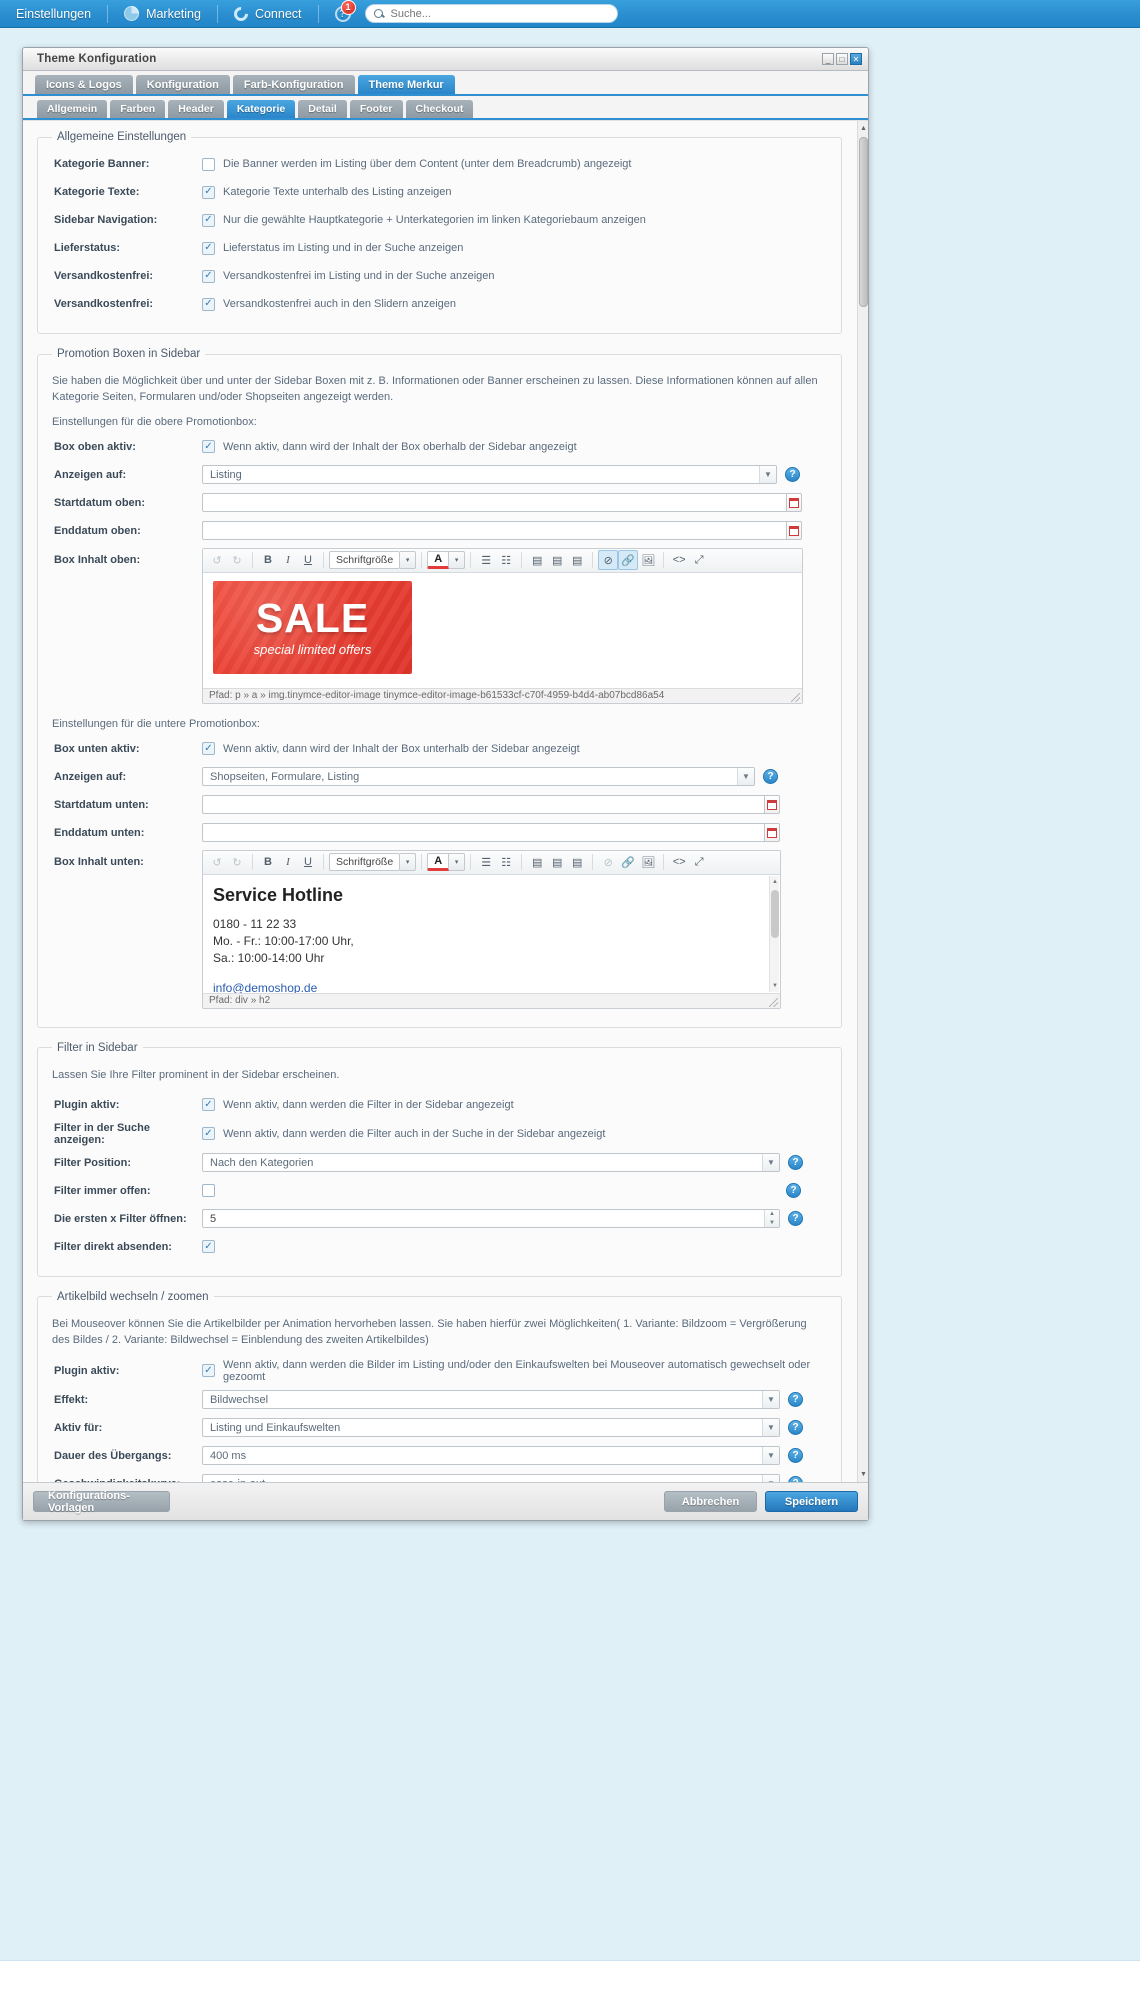 This screenshot has width=1140, height=2000. I want to click on calendar-icon-startdatum-oben, so click(794, 503).